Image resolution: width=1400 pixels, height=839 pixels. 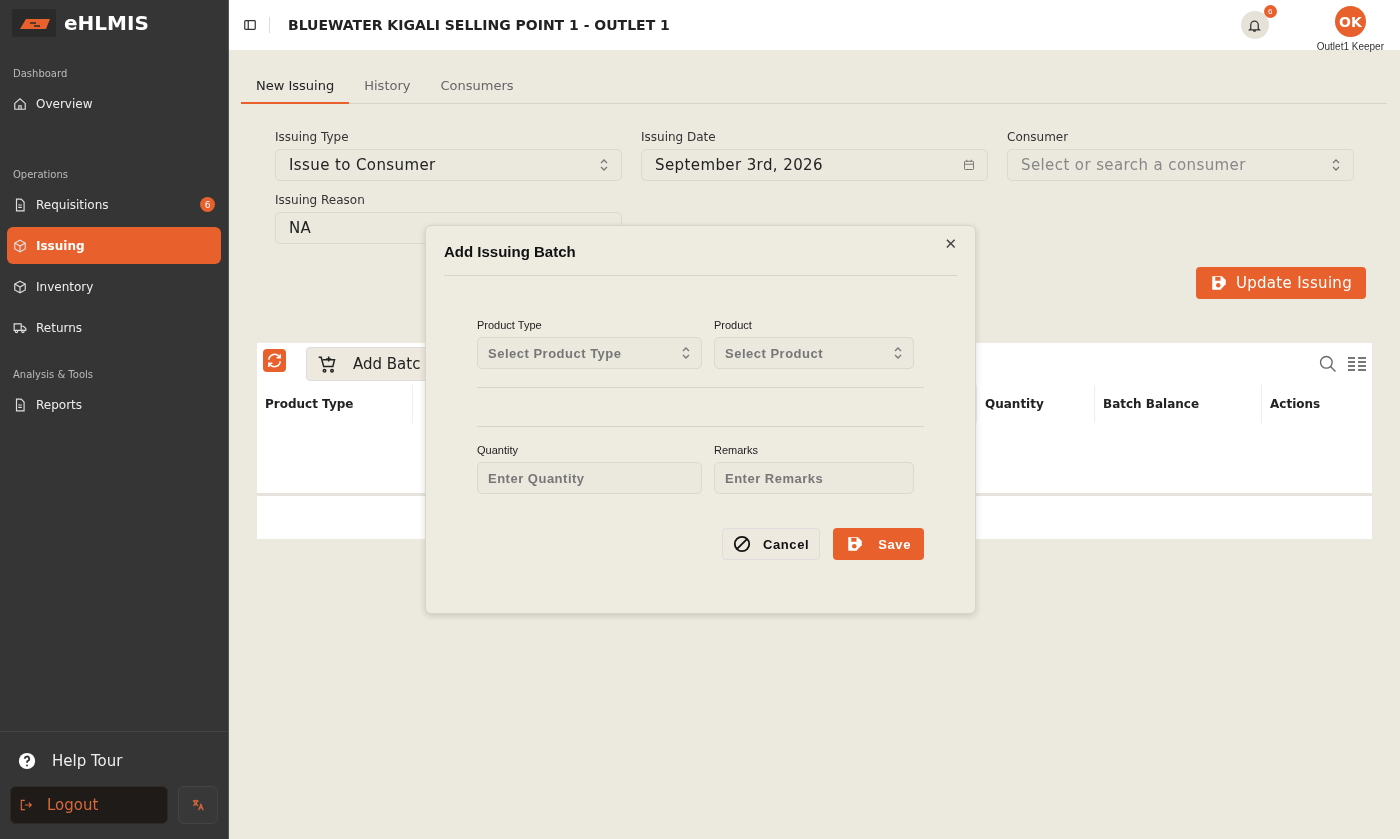 What do you see at coordinates (1295, 404) in the screenshot?
I see `column-header: Actions` at bounding box center [1295, 404].